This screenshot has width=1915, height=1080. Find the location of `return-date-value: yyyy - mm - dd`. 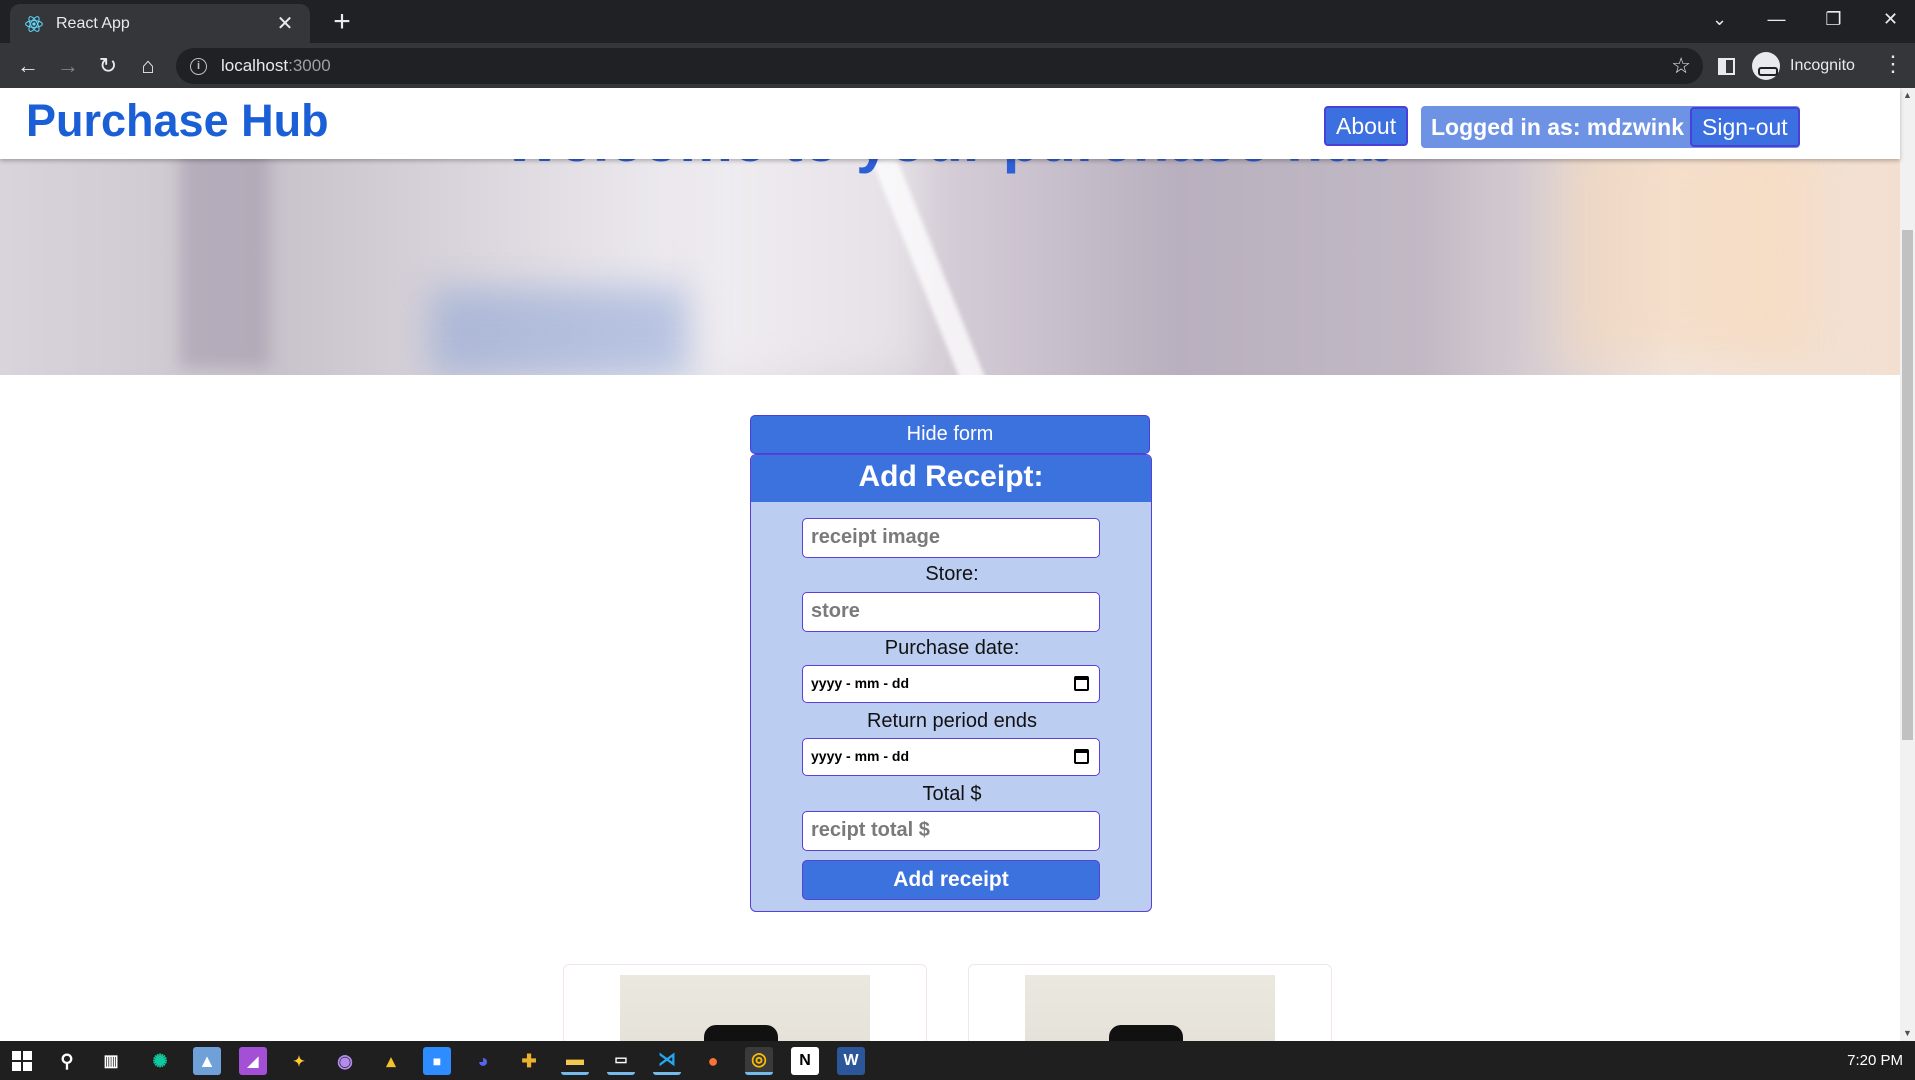

return-date-value: yyyy - mm - dd is located at coordinates (860, 756).